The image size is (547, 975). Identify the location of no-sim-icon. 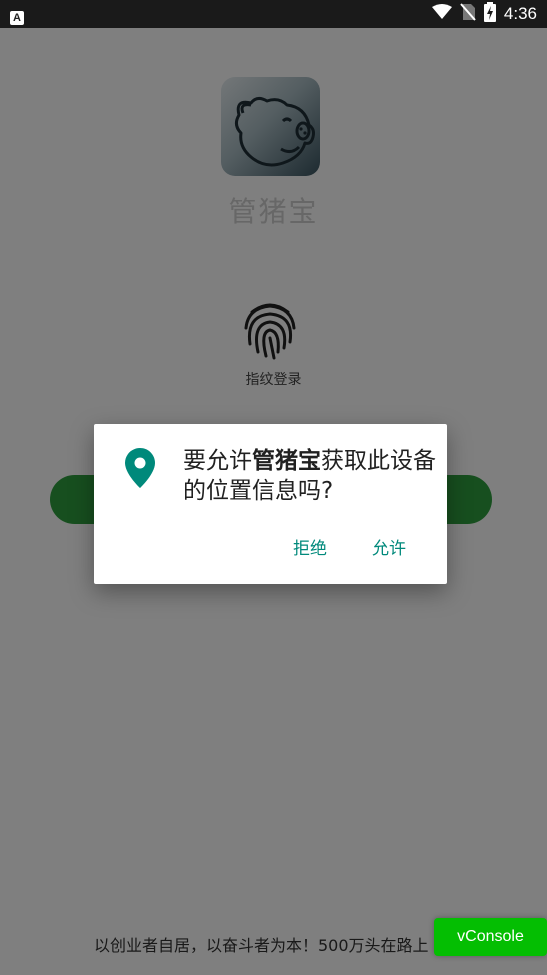
(468, 14).